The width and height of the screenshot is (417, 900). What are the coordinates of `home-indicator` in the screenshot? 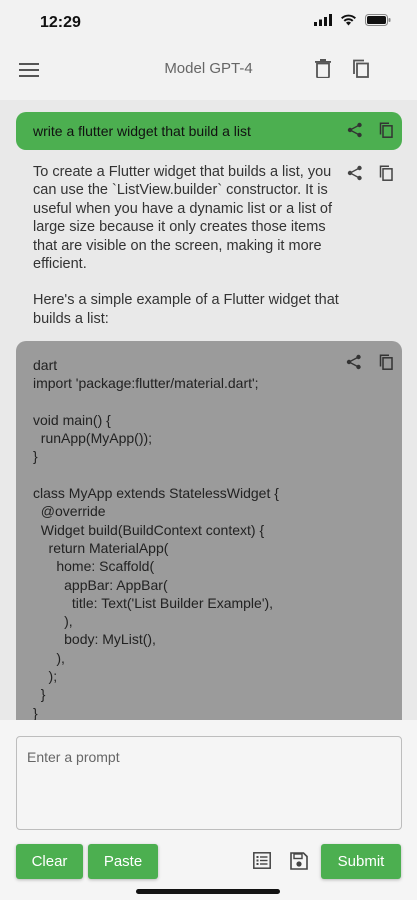 It's located at (208, 891).